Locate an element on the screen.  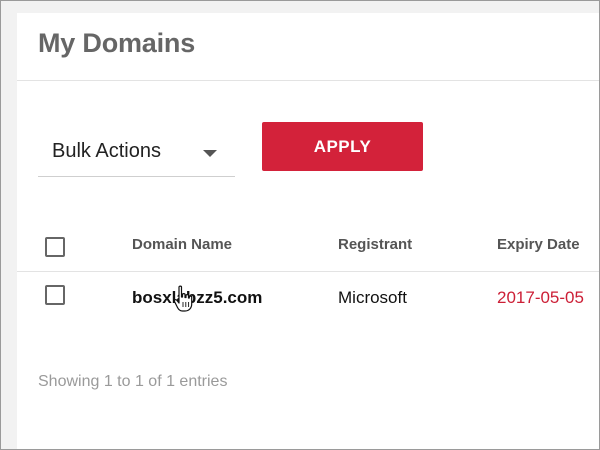
bulk-actions-label: Bulk Actions is located at coordinates (106, 151).